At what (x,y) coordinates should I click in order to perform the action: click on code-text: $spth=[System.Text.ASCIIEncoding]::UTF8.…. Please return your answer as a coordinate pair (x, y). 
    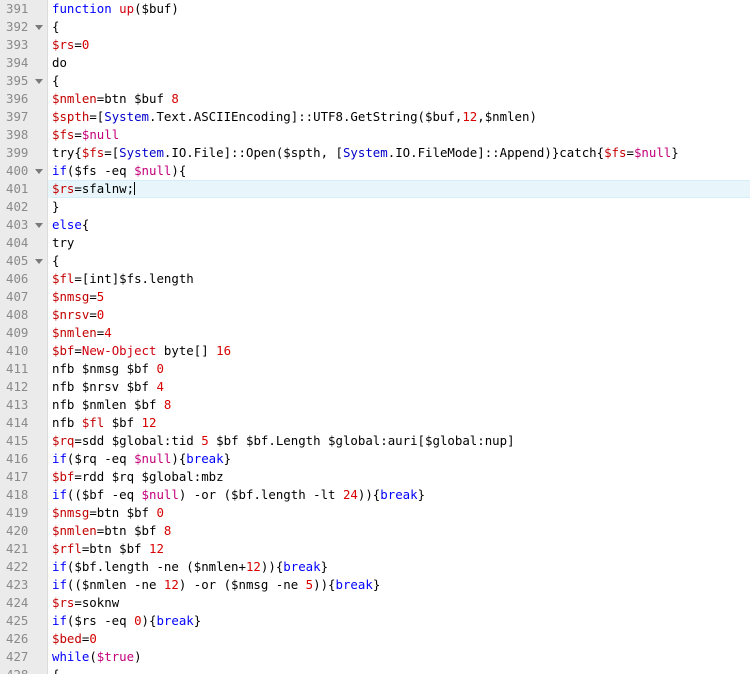
    Looking at the image, I should click on (401, 117).